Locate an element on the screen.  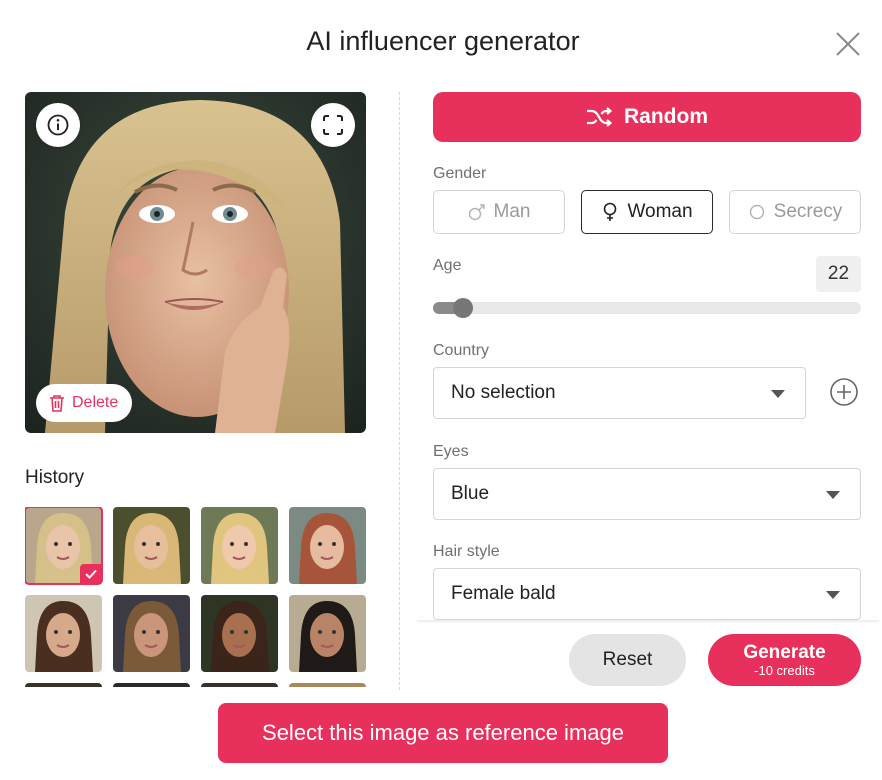
random-button: Random is located at coordinates (647, 117).